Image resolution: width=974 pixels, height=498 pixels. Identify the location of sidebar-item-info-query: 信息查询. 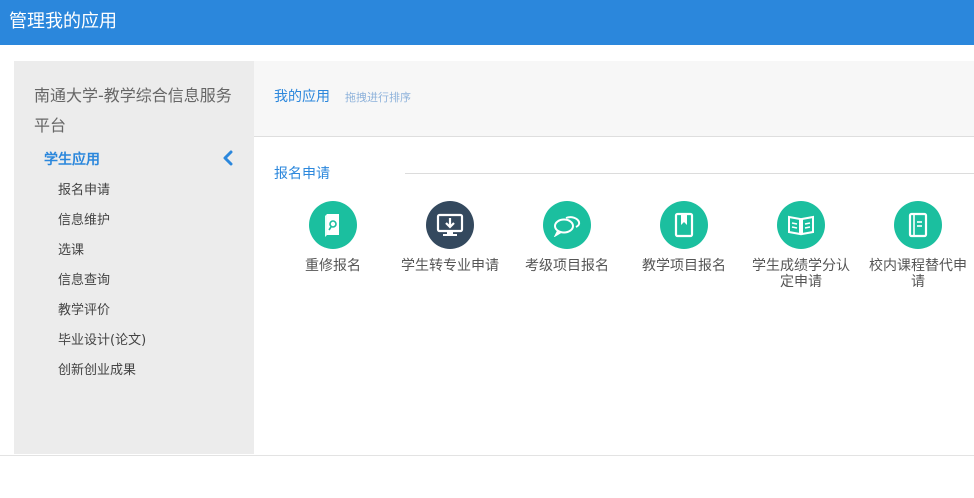
(102, 283).